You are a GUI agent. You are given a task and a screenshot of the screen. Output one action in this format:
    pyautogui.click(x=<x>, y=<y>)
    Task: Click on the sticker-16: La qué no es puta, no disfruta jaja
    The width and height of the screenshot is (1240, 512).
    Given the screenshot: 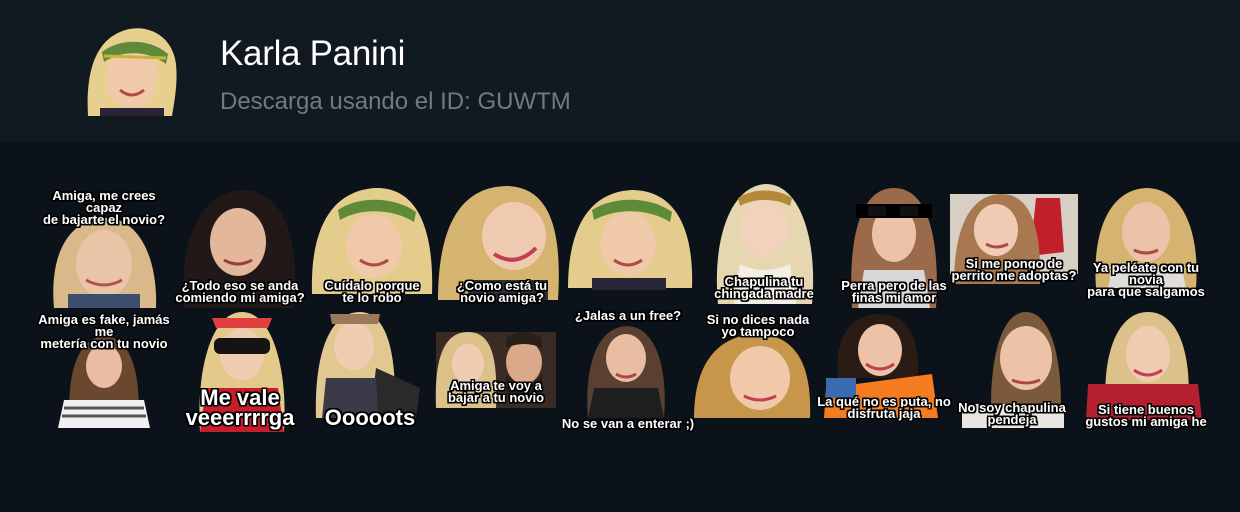 What is the action you would take?
    pyautogui.click(x=884, y=370)
    